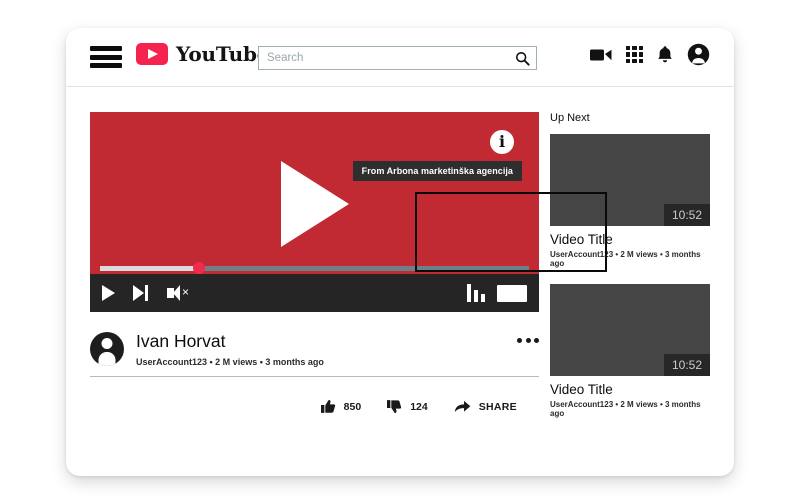 The image size is (800, 500). Describe the element at coordinates (314, 204) in the screenshot. I see `play-overlay-icon` at that location.